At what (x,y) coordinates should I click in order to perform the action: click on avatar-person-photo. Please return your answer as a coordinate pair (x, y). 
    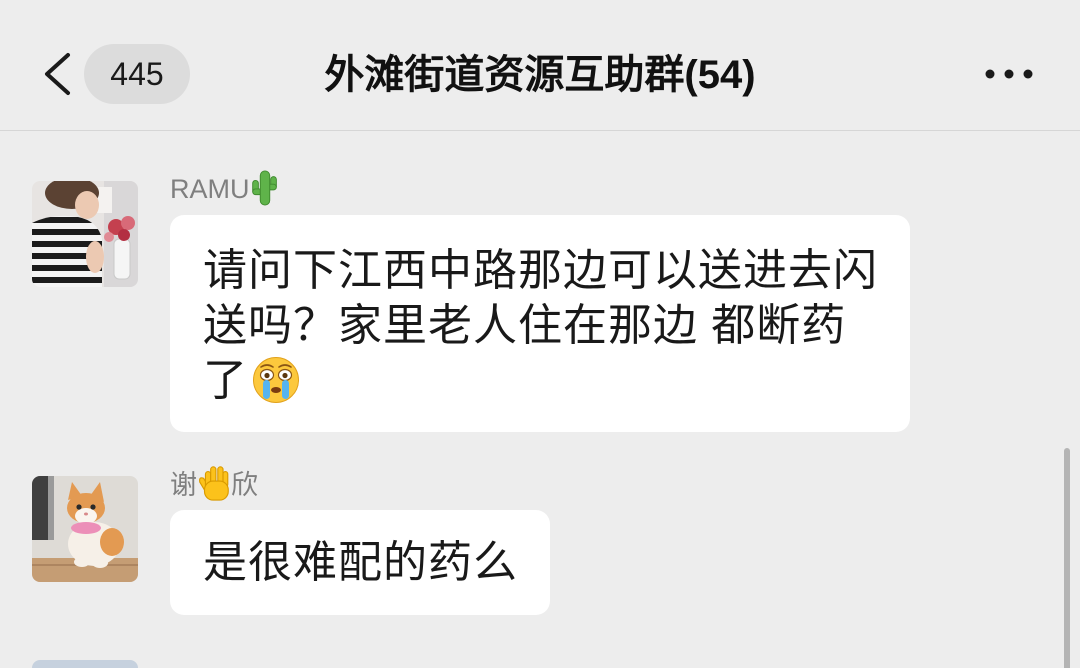
    Looking at the image, I should click on (85, 234).